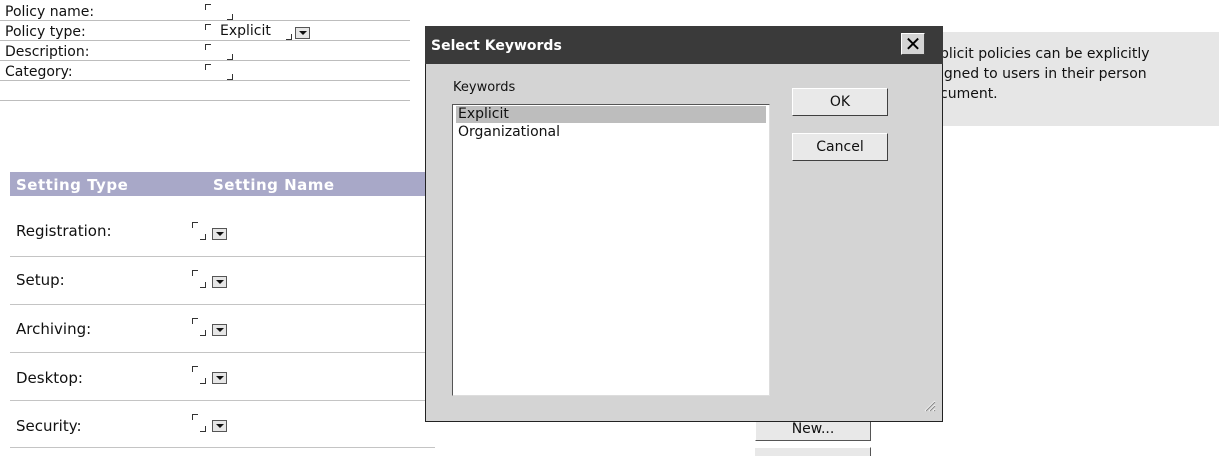 The image size is (1219, 456). I want to click on policy-name-field, so click(220, 12).